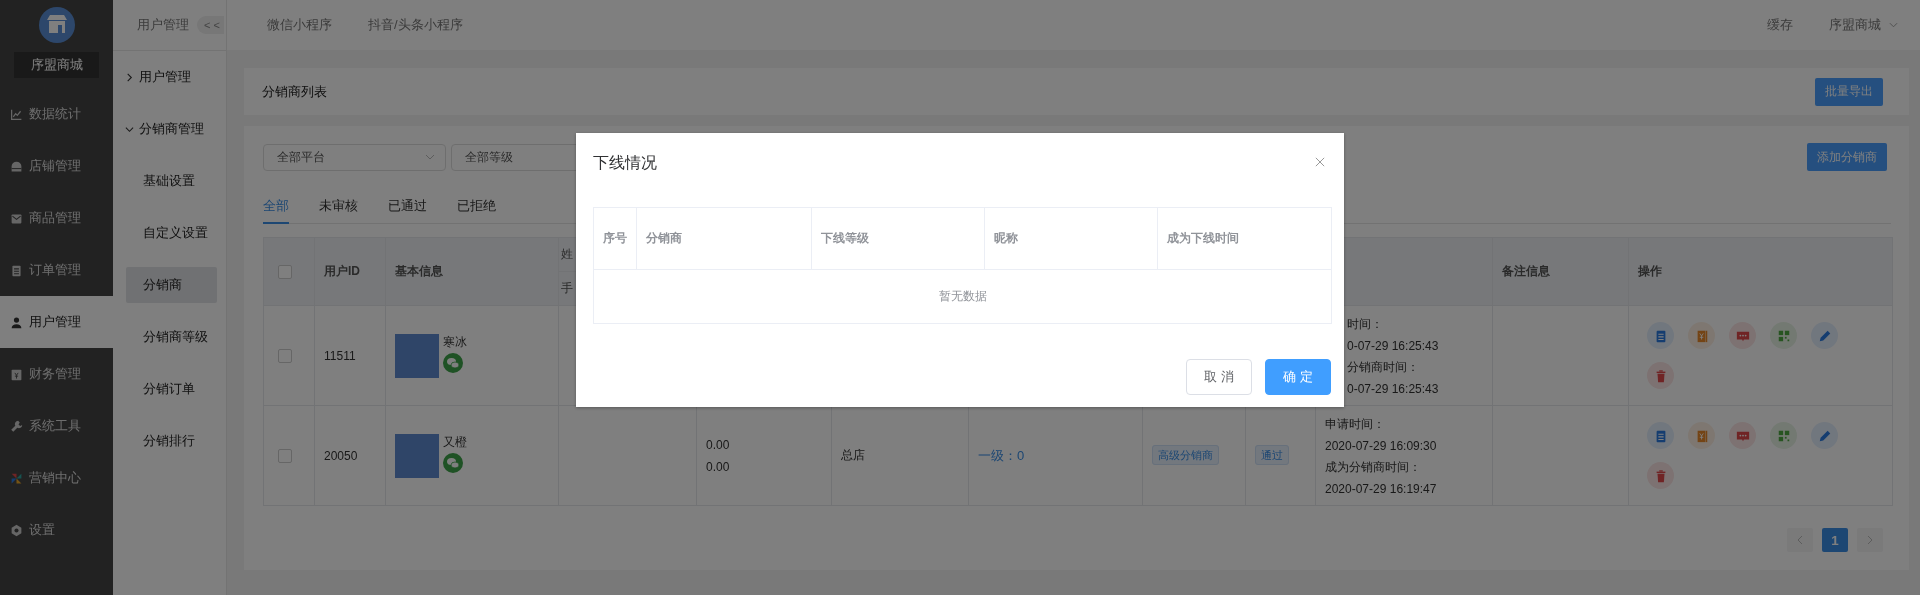 The image size is (1920, 595). I want to click on confirm-button: 确 定, so click(1298, 377).